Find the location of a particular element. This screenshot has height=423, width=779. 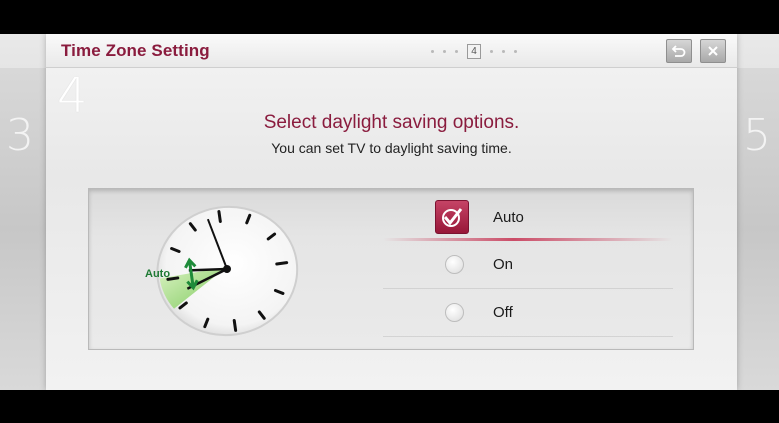

title-bar: Time Zone Setting 4 is located at coordinates (391, 51).